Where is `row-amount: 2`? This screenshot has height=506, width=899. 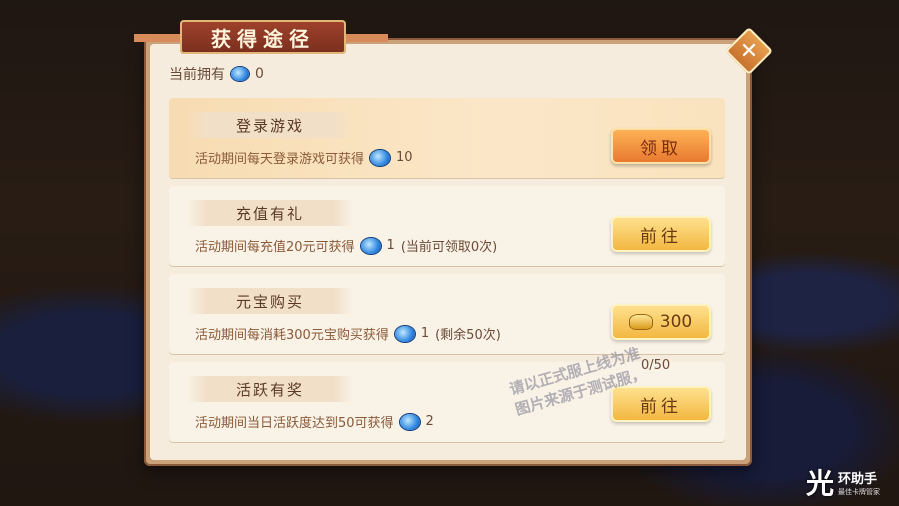 row-amount: 2 is located at coordinates (429, 421).